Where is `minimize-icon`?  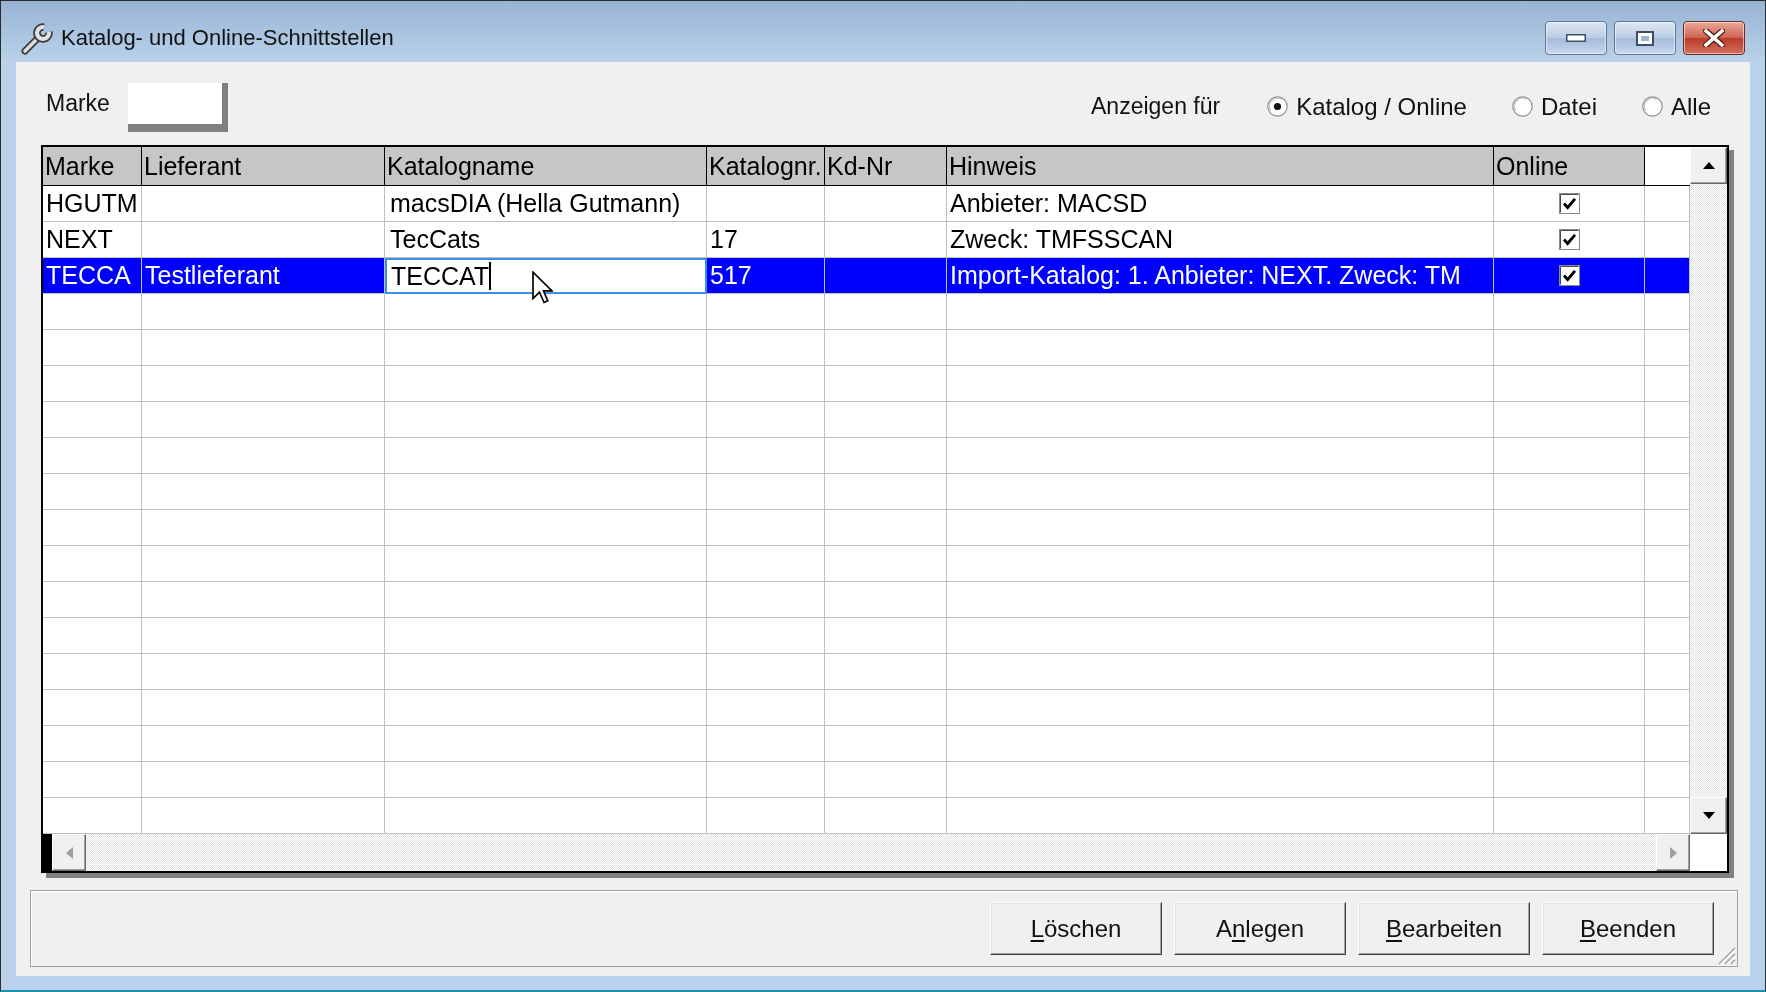 minimize-icon is located at coordinates (1576, 38).